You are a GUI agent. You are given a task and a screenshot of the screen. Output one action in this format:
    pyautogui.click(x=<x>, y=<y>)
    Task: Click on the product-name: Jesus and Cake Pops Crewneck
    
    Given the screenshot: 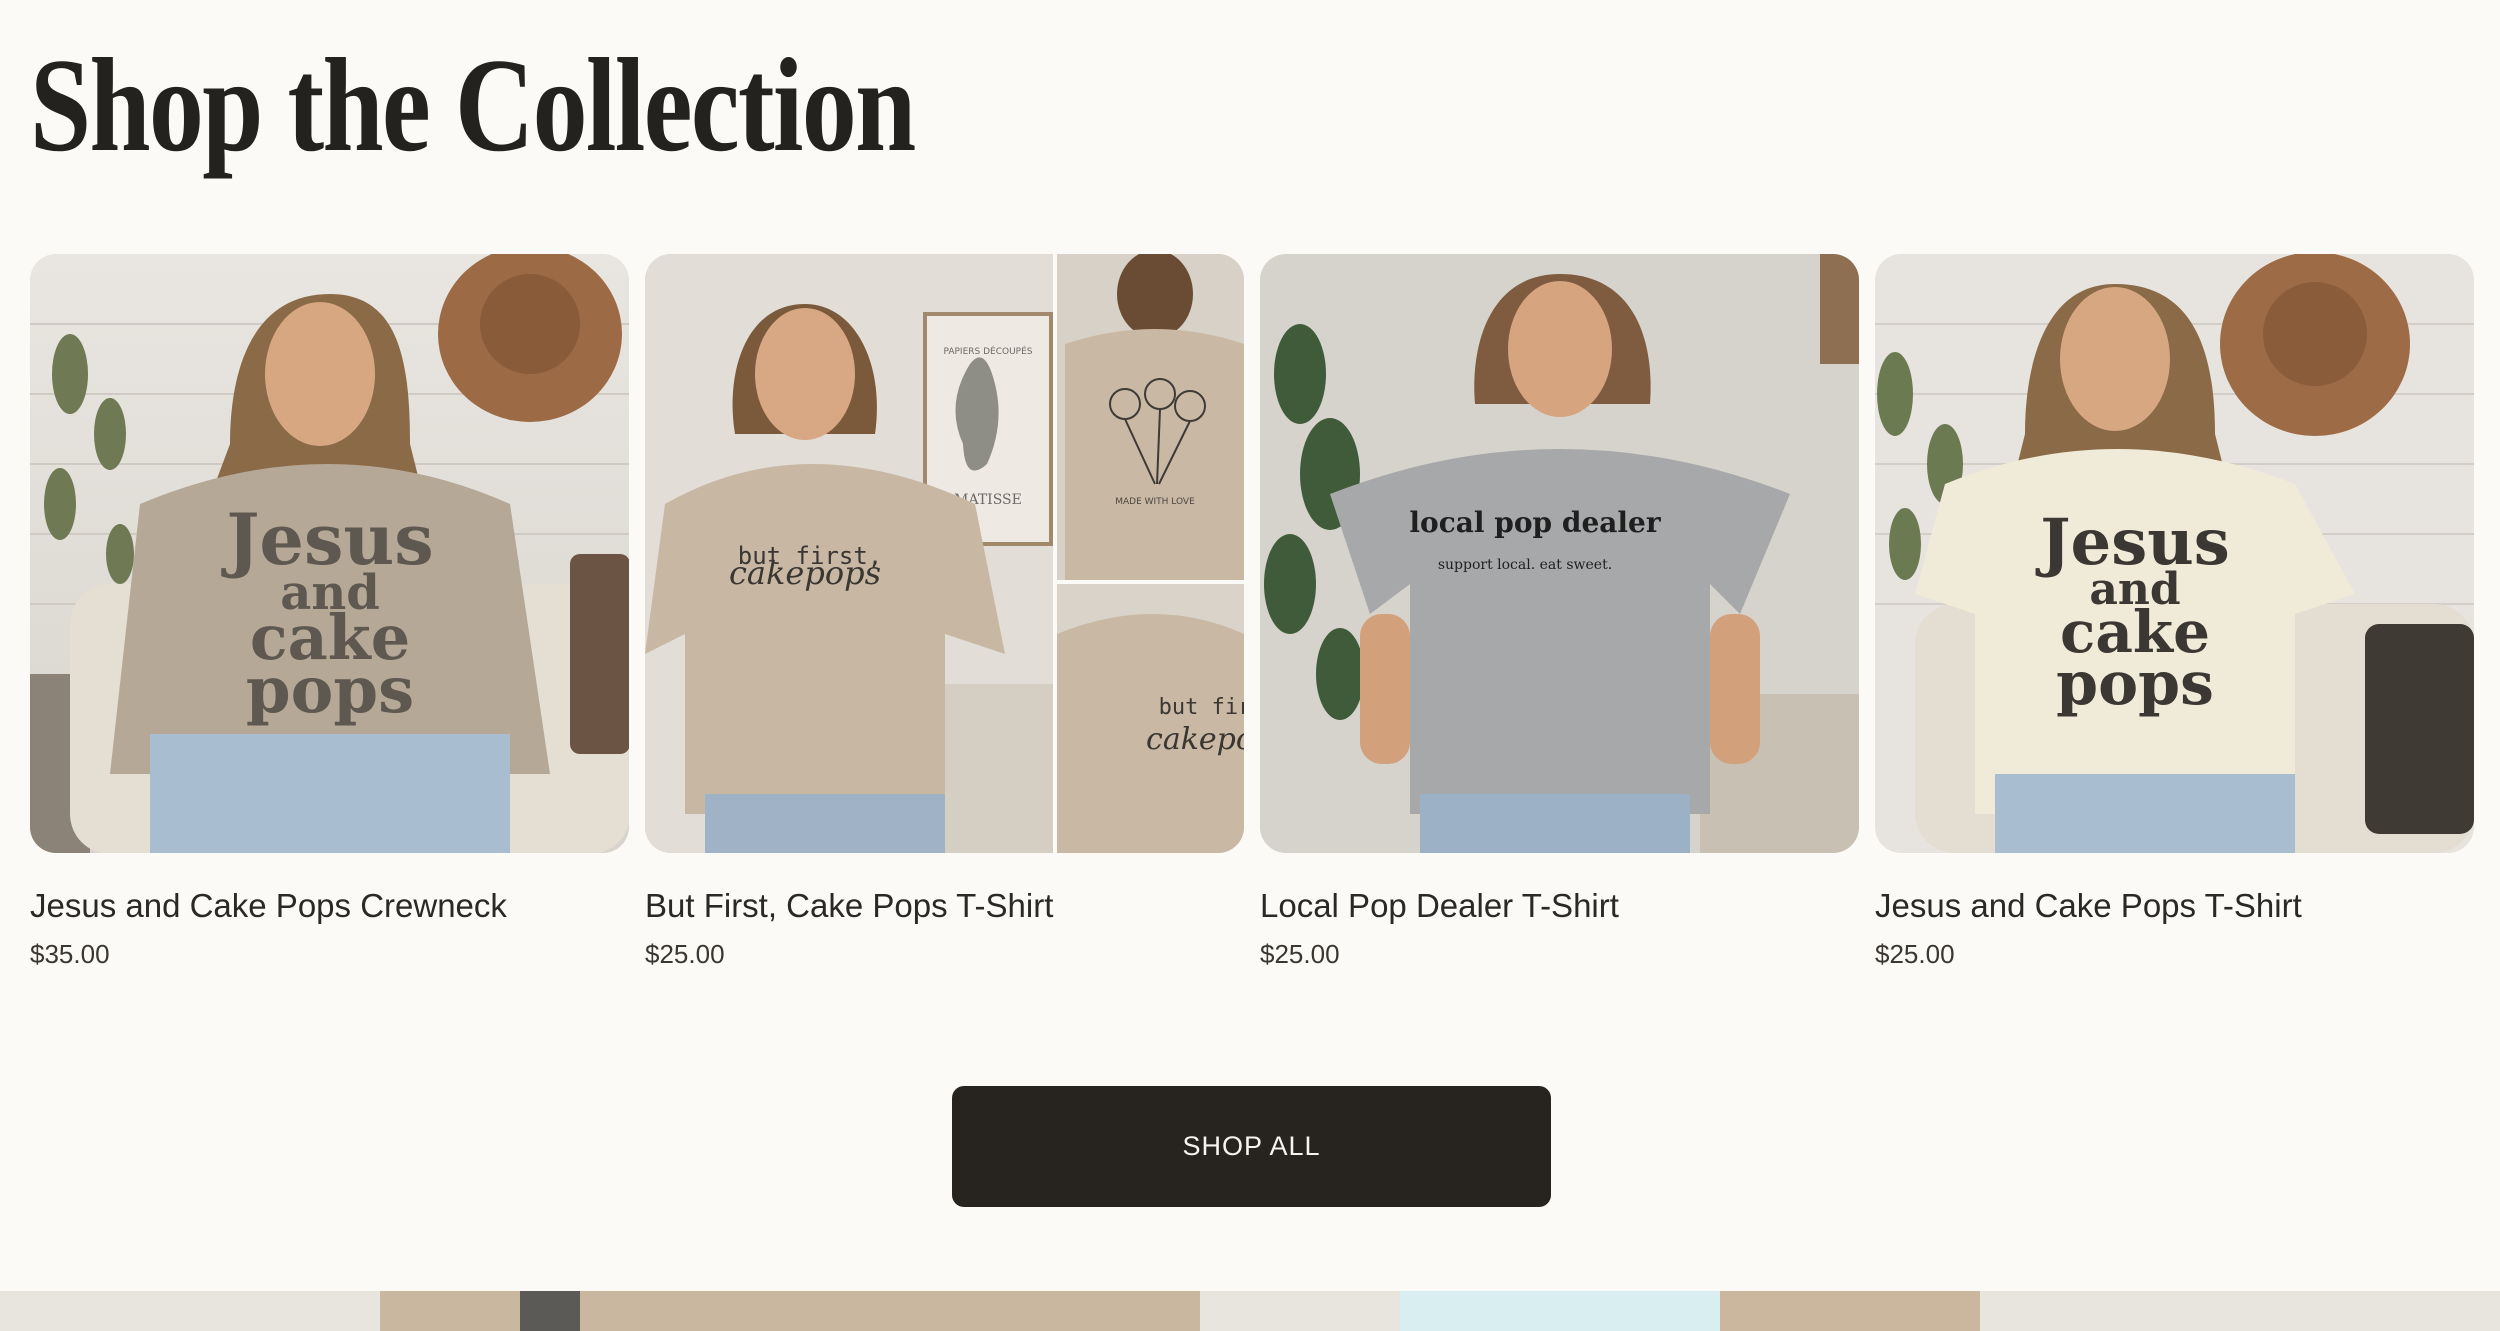 What is the action you would take?
    pyautogui.click(x=329, y=906)
    